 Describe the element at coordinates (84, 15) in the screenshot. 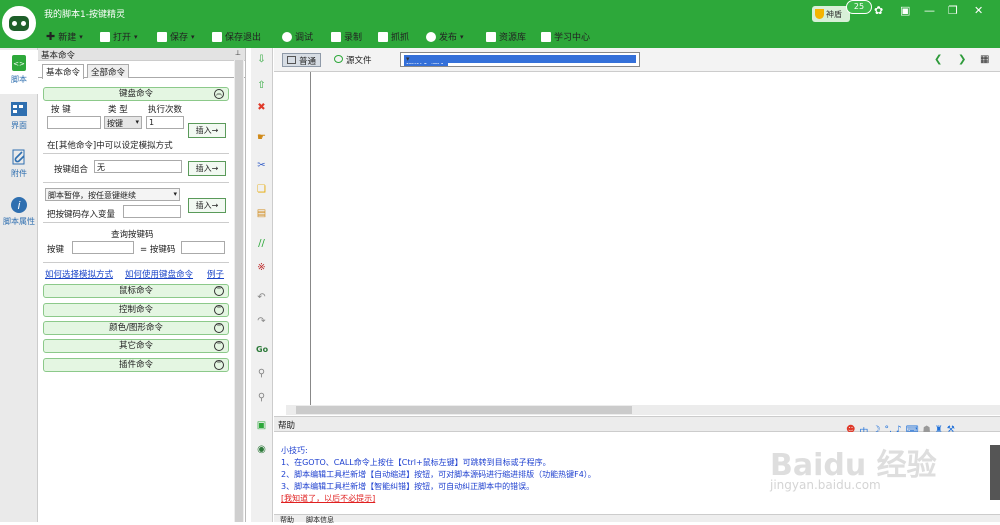

I see `window-title: 我的脚本1-按键精灵` at that location.